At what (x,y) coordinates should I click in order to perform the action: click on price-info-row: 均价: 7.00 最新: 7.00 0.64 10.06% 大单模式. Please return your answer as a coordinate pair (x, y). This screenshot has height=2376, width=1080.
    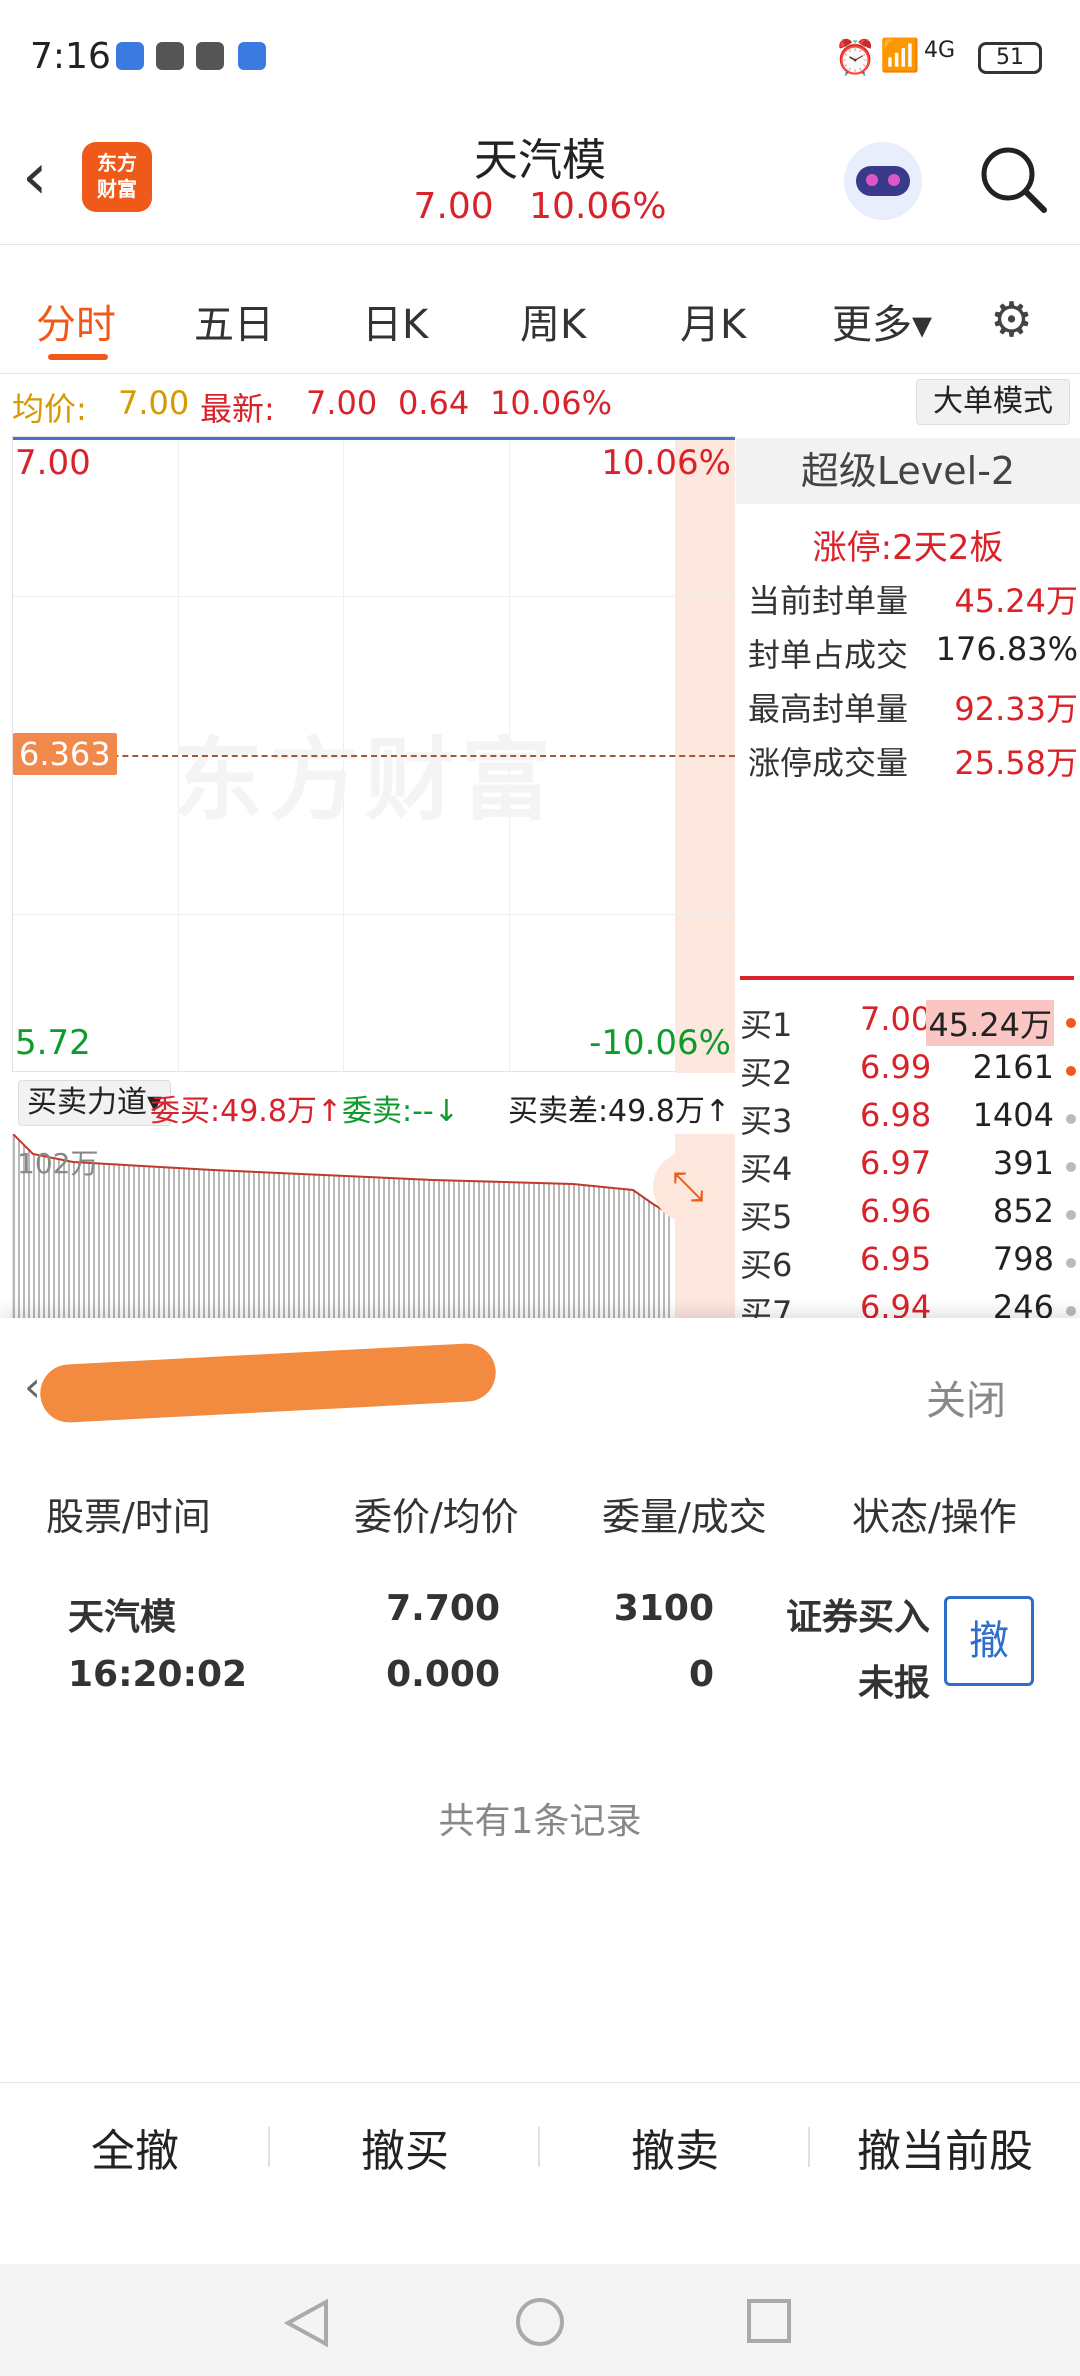
    Looking at the image, I should click on (540, 404).